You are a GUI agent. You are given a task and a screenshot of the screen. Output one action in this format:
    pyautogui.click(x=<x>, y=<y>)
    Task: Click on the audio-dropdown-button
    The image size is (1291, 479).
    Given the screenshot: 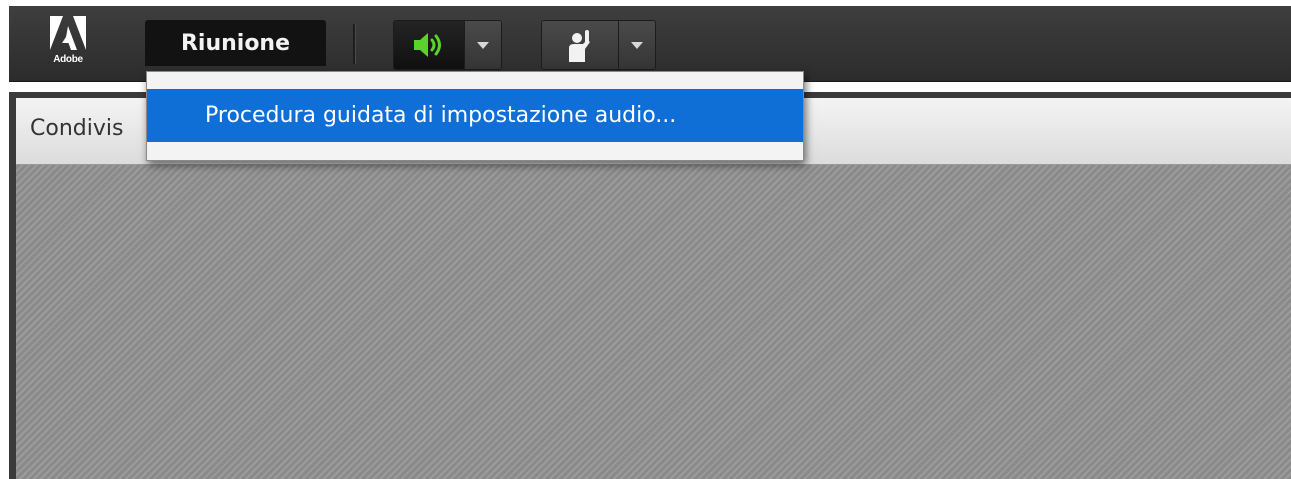 What is the action you would take?
    pyautogui.click(x=482, y=45)
    